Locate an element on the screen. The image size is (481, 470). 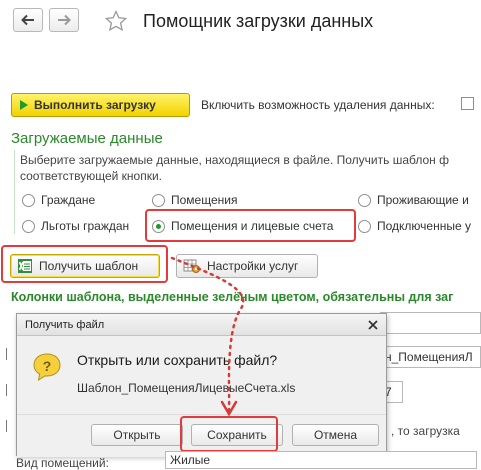
pointer-arrow is located at coordinates (207, 336).